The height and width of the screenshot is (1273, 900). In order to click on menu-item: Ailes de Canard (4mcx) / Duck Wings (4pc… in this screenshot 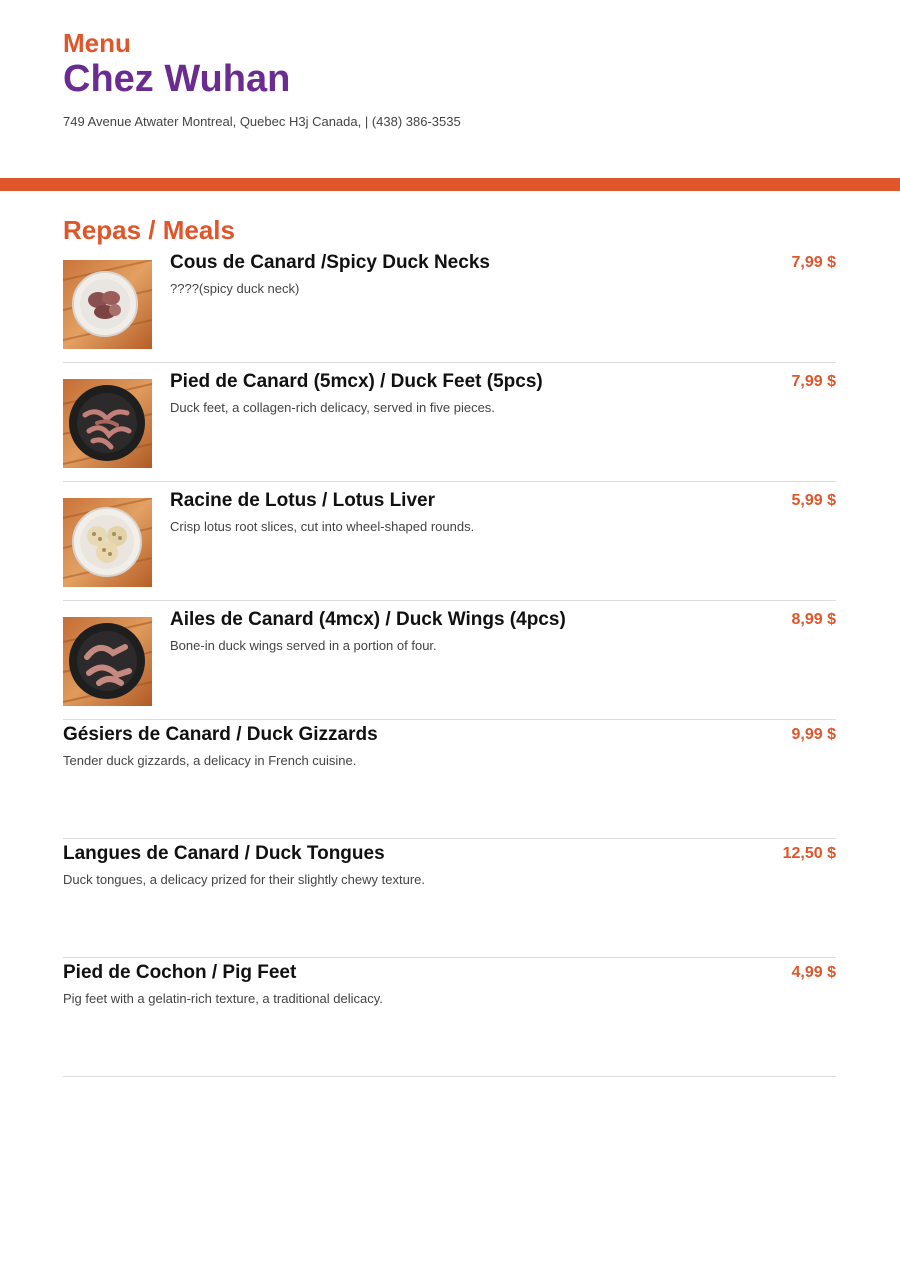, I will do `click(449, 660)`.